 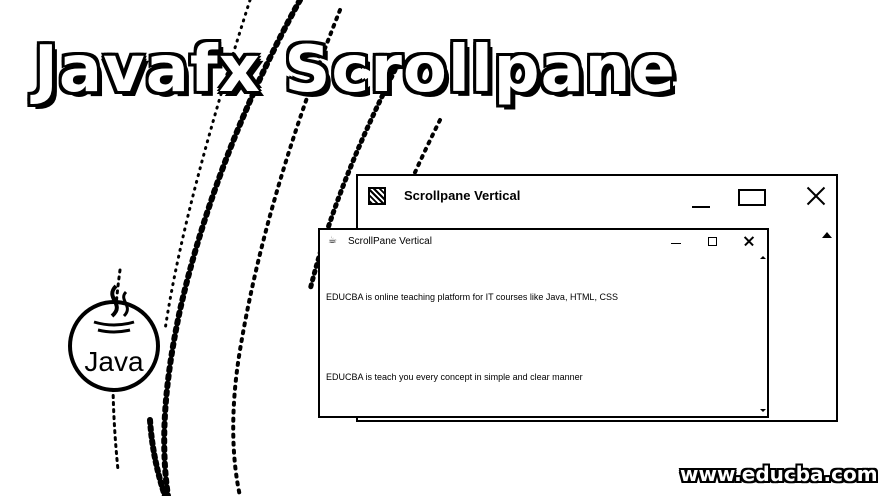 I want to click on front-window-title: ScrollPane Vertical, so click(x=390, y=241).